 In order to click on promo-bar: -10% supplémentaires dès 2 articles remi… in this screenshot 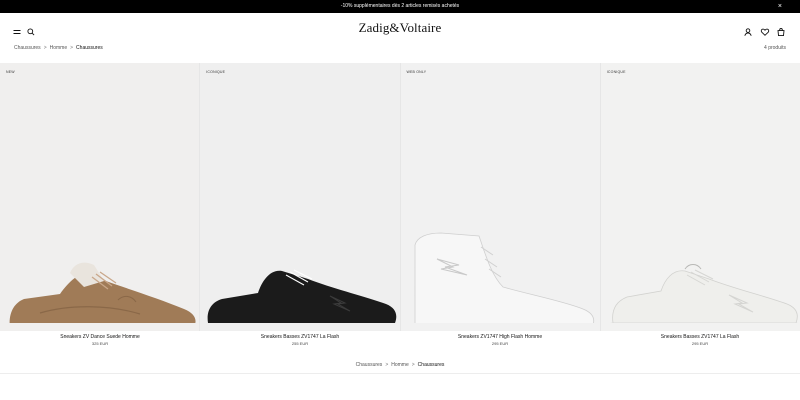, I will do `click(400, 6)`.